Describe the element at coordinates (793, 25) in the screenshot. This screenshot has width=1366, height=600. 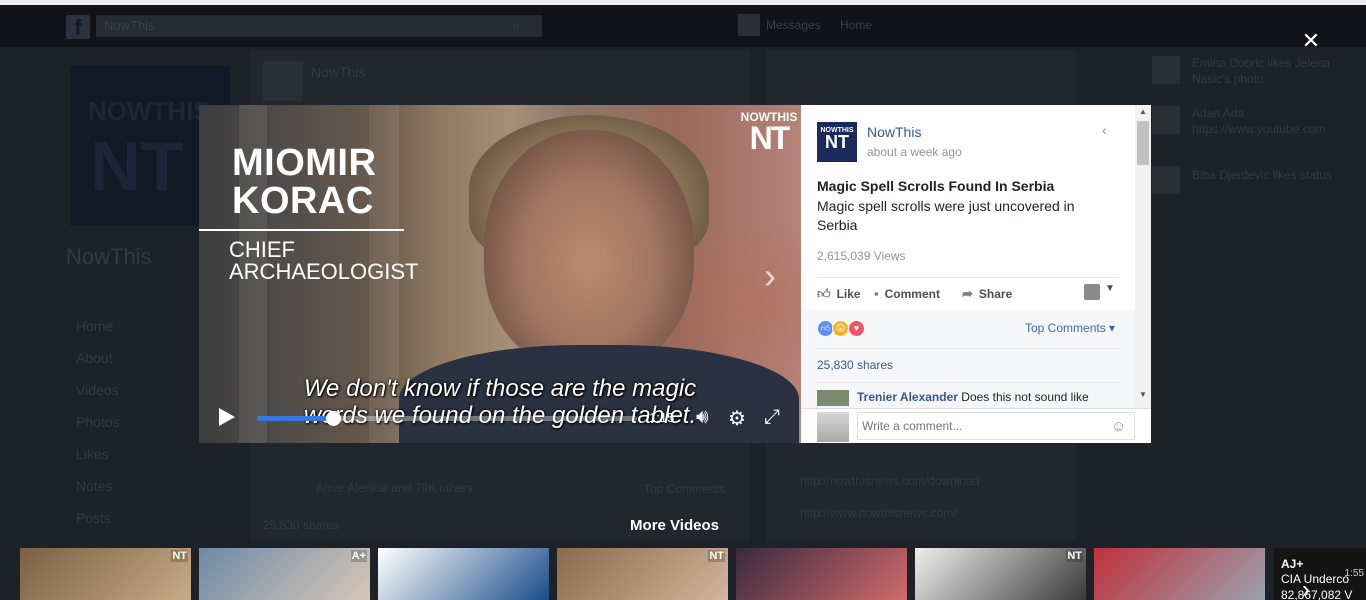
I see `nav-messages: Messages` at that location.